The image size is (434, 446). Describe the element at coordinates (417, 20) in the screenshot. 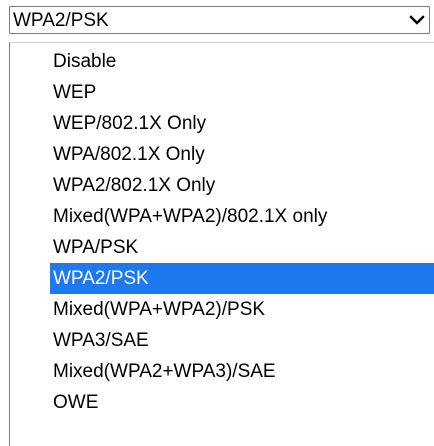

I see `chevron-down-icon` at that location.